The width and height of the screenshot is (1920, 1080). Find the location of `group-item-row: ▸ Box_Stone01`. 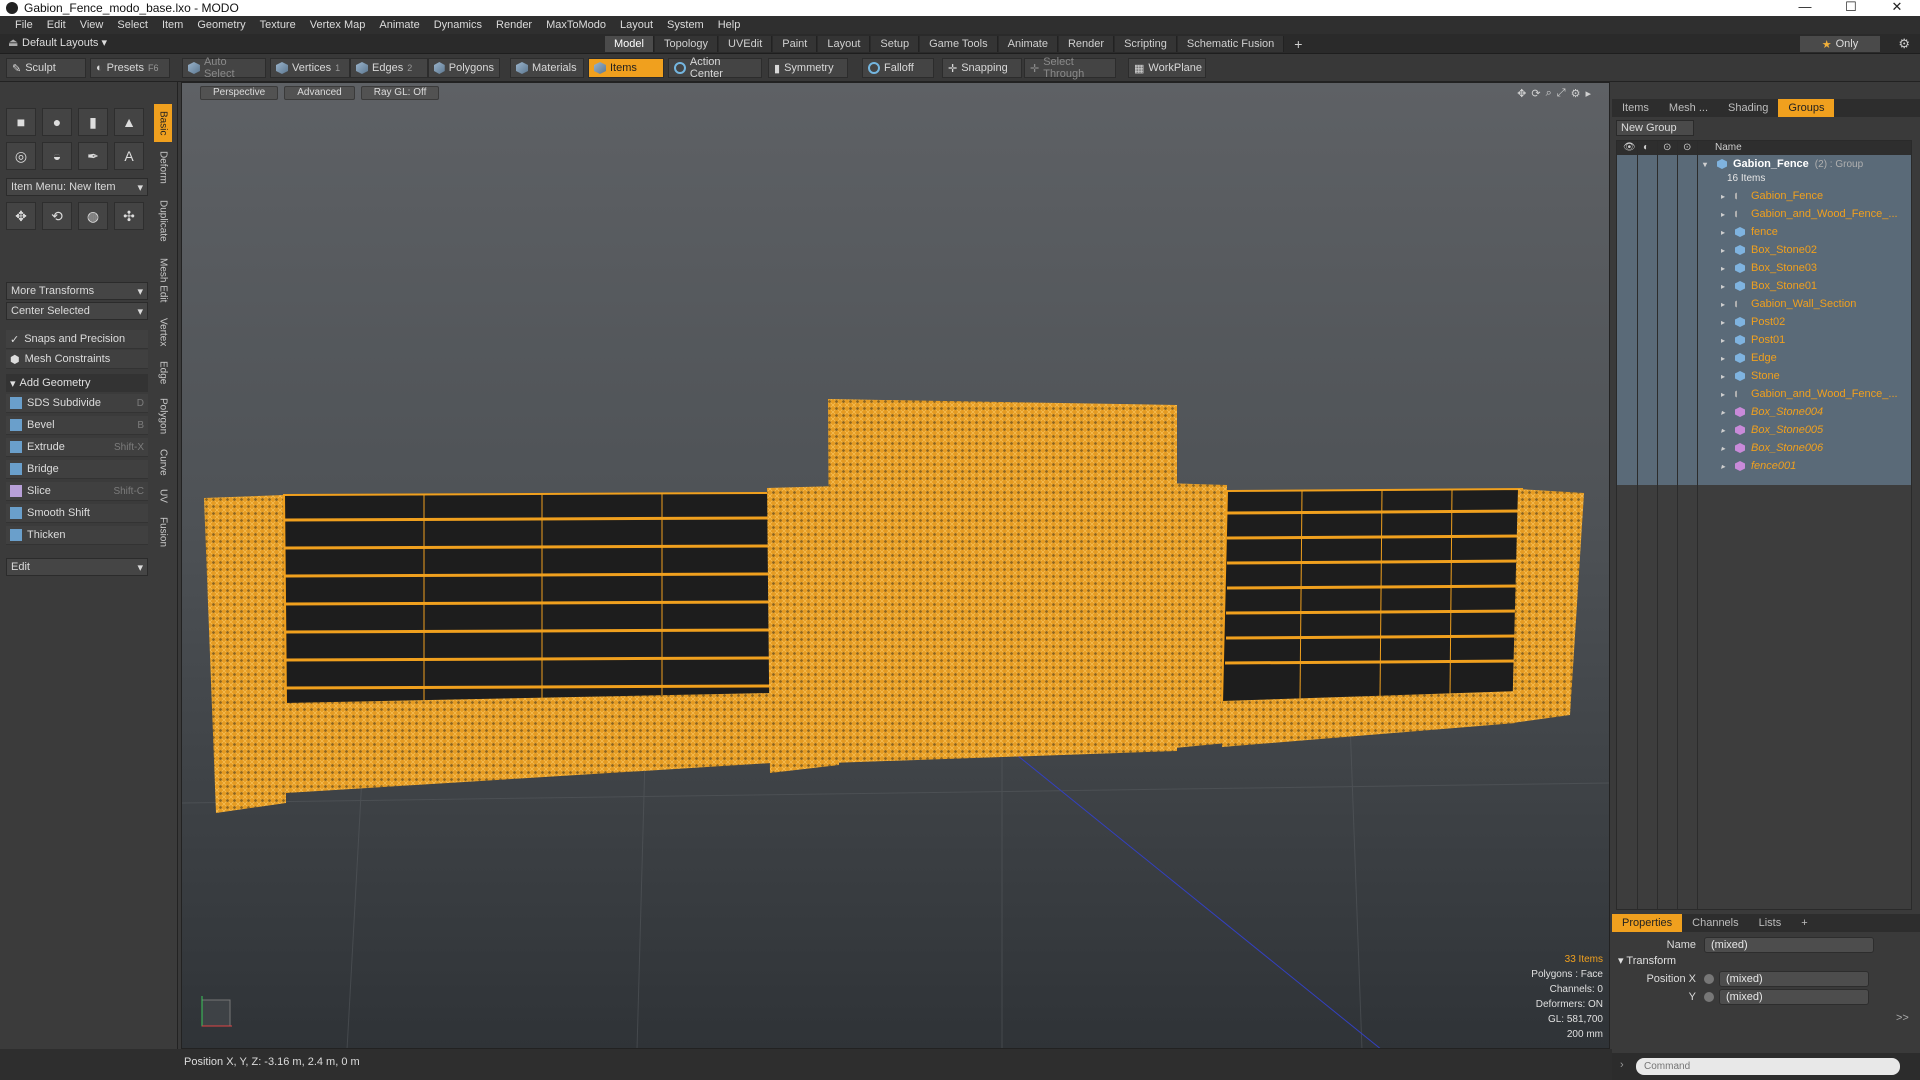

group-item-row: ▸ Box_Stone01 is located at coordinates (1769, 286).